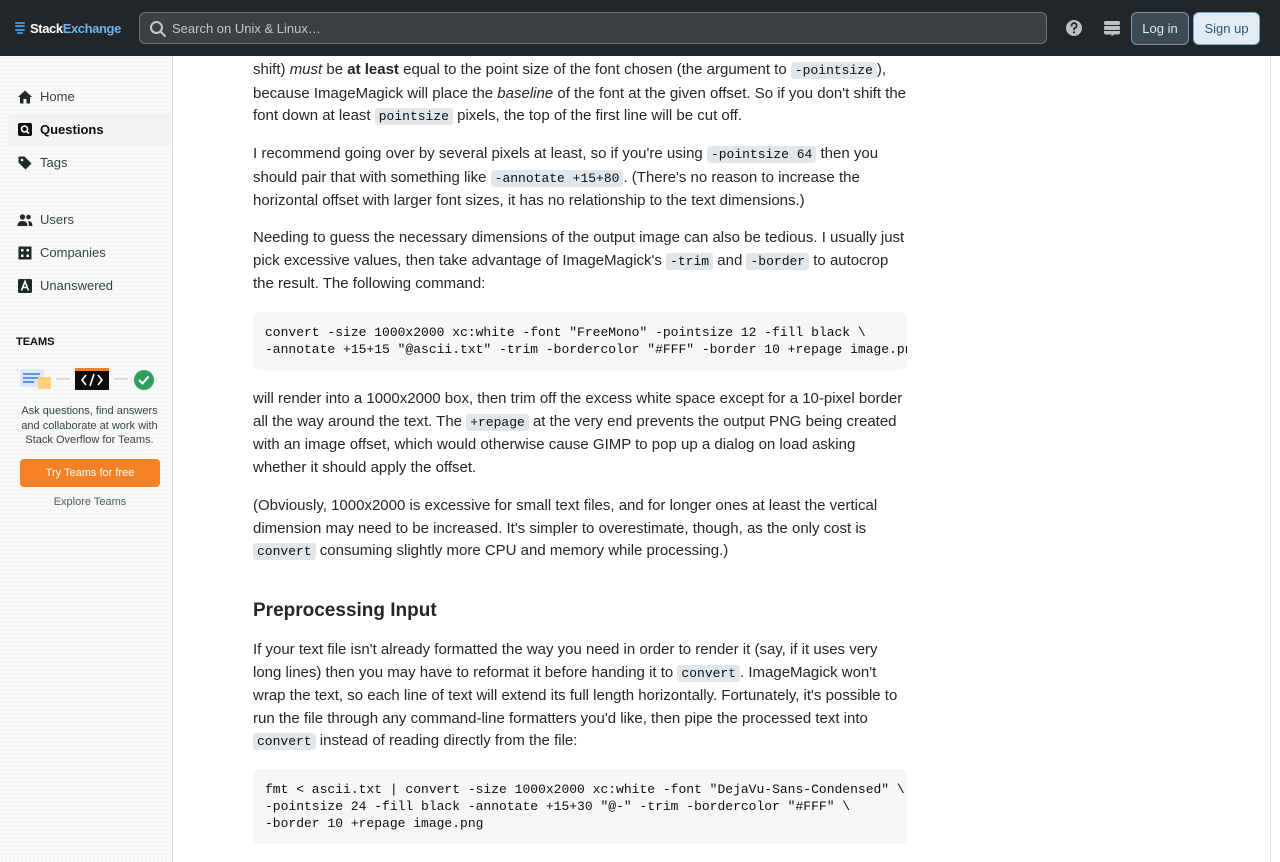 The height and width of the screenshot is (862, 1280). I want to click on stackexchange-logo: StackExchange, so click(68, 28).